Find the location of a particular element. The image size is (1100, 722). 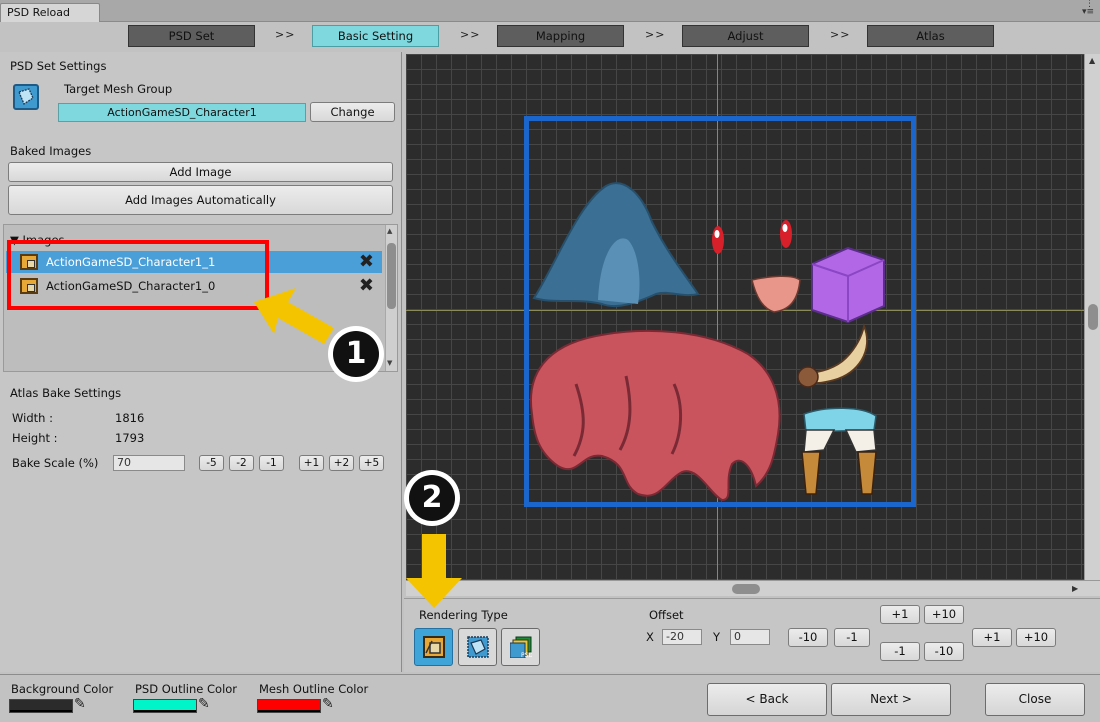

offset-y-input: 0 is located at coordinates (750, 637).